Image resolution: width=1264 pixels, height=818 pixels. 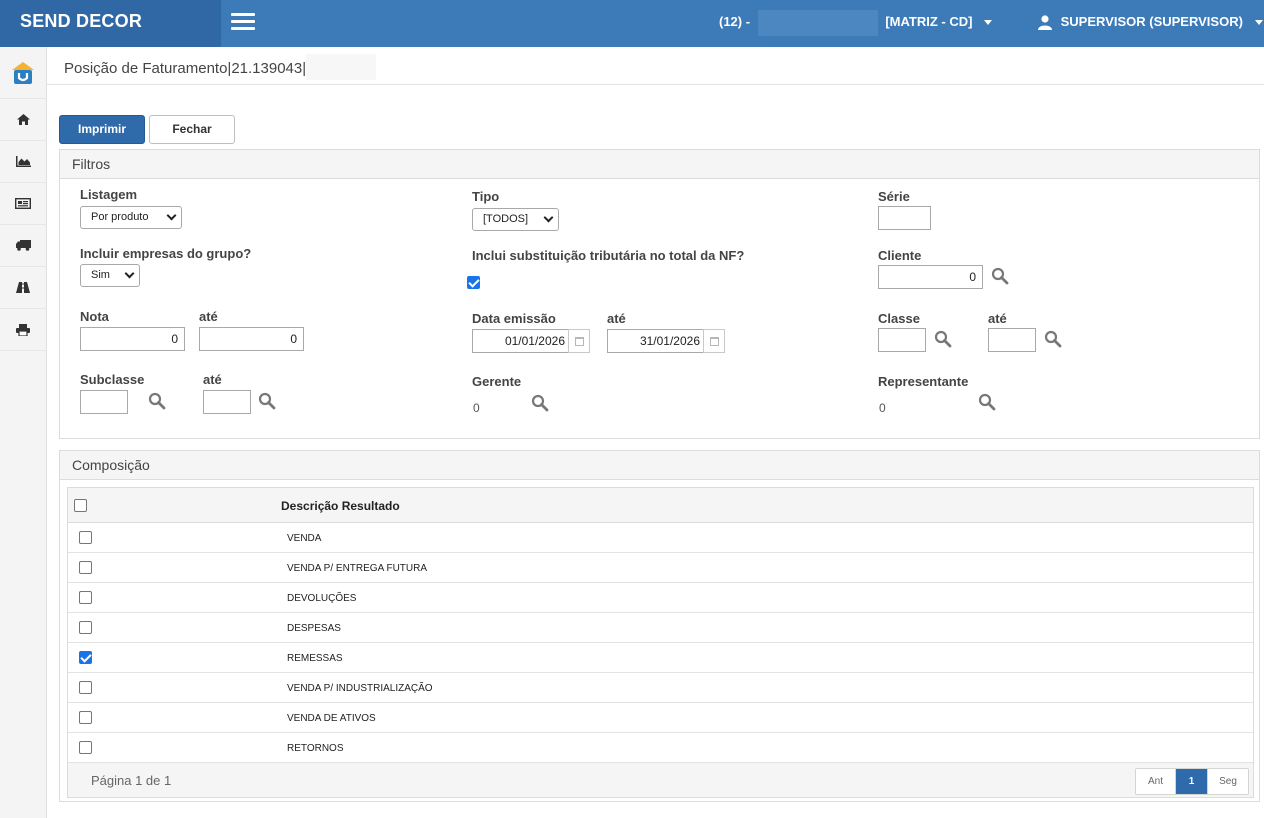 What do you see at coordinates (473, 282) in the screenshot?
I see `substituicao-checkbox` at bounding box center [473, 282].